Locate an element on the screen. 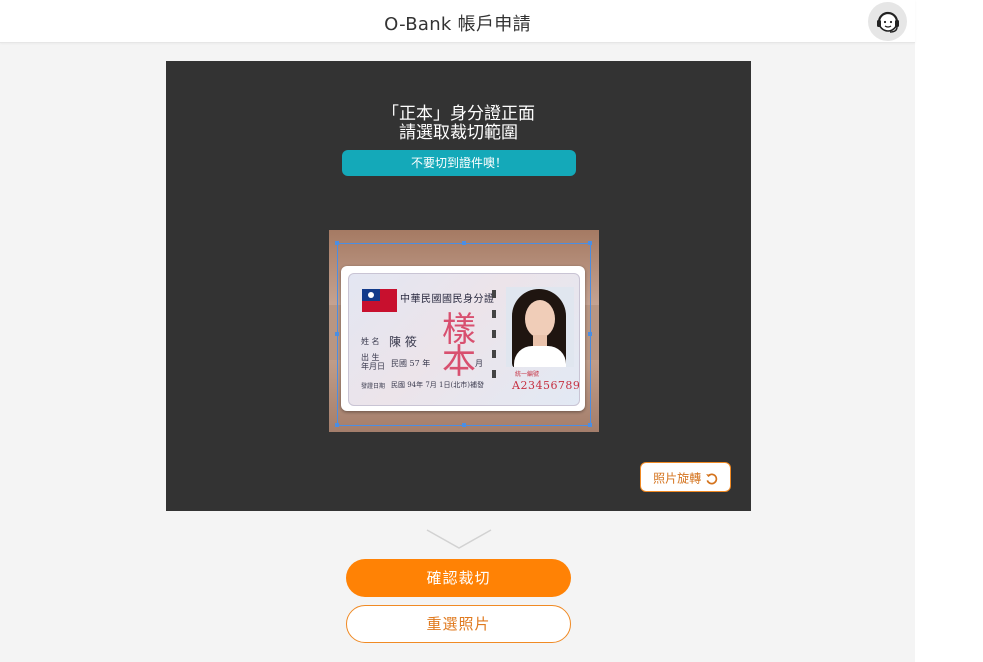  page-title: O-Bank 帳戶申請 is located at coordinates (457, 24).